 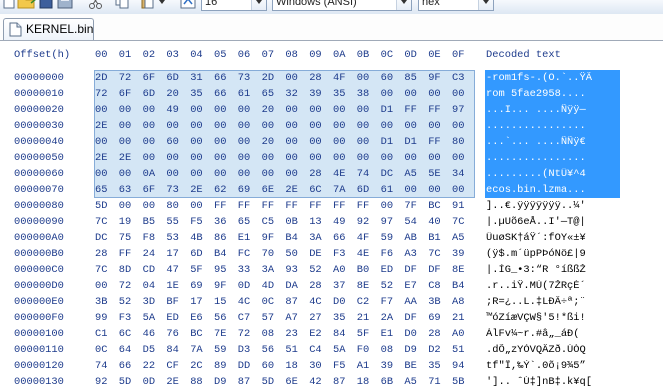 What do you see at coordinates (553, 270) in the screenshot?
I see `decoded-text: |.ÍG_•3:“R °íßßŽ` at bounding box center [553, 270].